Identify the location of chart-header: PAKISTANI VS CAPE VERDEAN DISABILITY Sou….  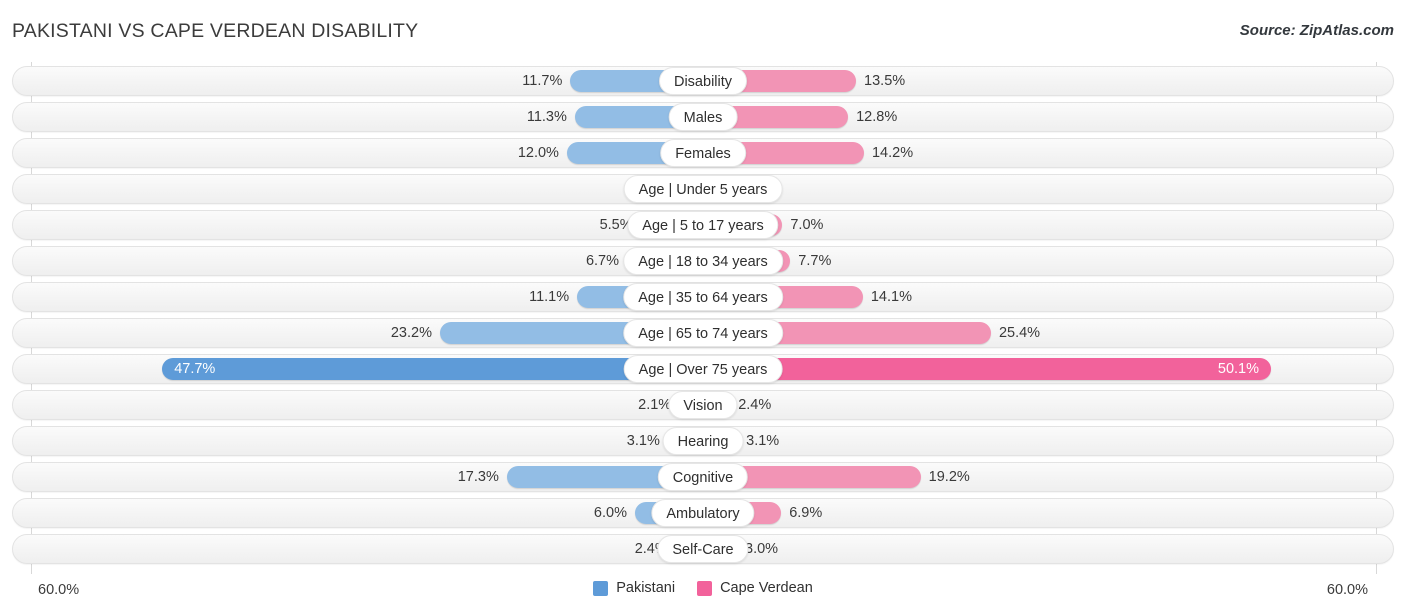
(703, 31).